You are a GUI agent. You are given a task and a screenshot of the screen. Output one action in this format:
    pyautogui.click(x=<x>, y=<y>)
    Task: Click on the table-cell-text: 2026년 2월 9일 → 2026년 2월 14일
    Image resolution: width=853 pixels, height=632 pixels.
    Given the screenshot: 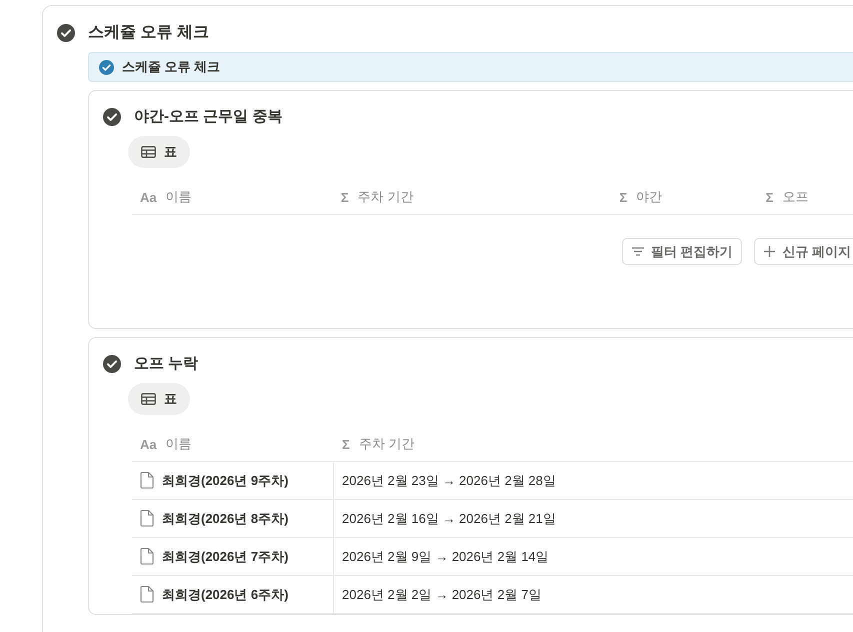 What is the action you would take?
    pyautogui.click(x=445, y=557)
    